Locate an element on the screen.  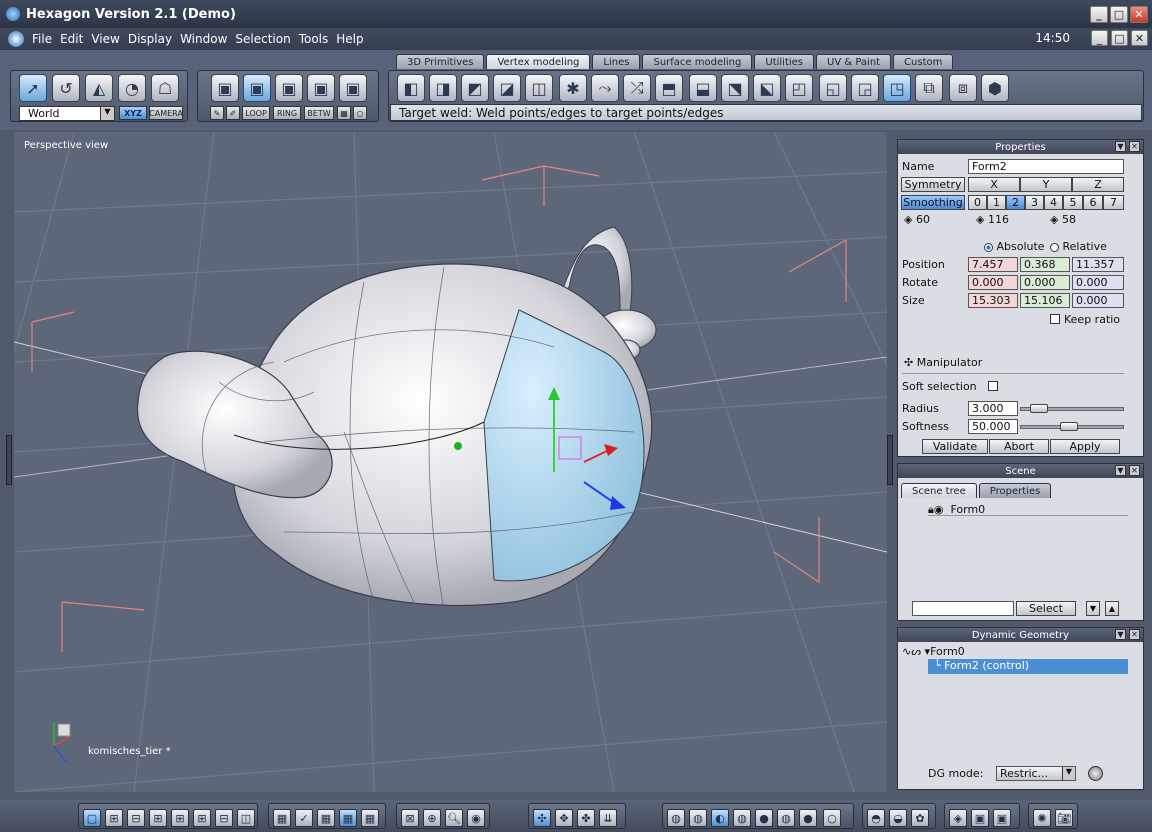
size-z-field: 0.000 is located at coordinates (1098, 300).